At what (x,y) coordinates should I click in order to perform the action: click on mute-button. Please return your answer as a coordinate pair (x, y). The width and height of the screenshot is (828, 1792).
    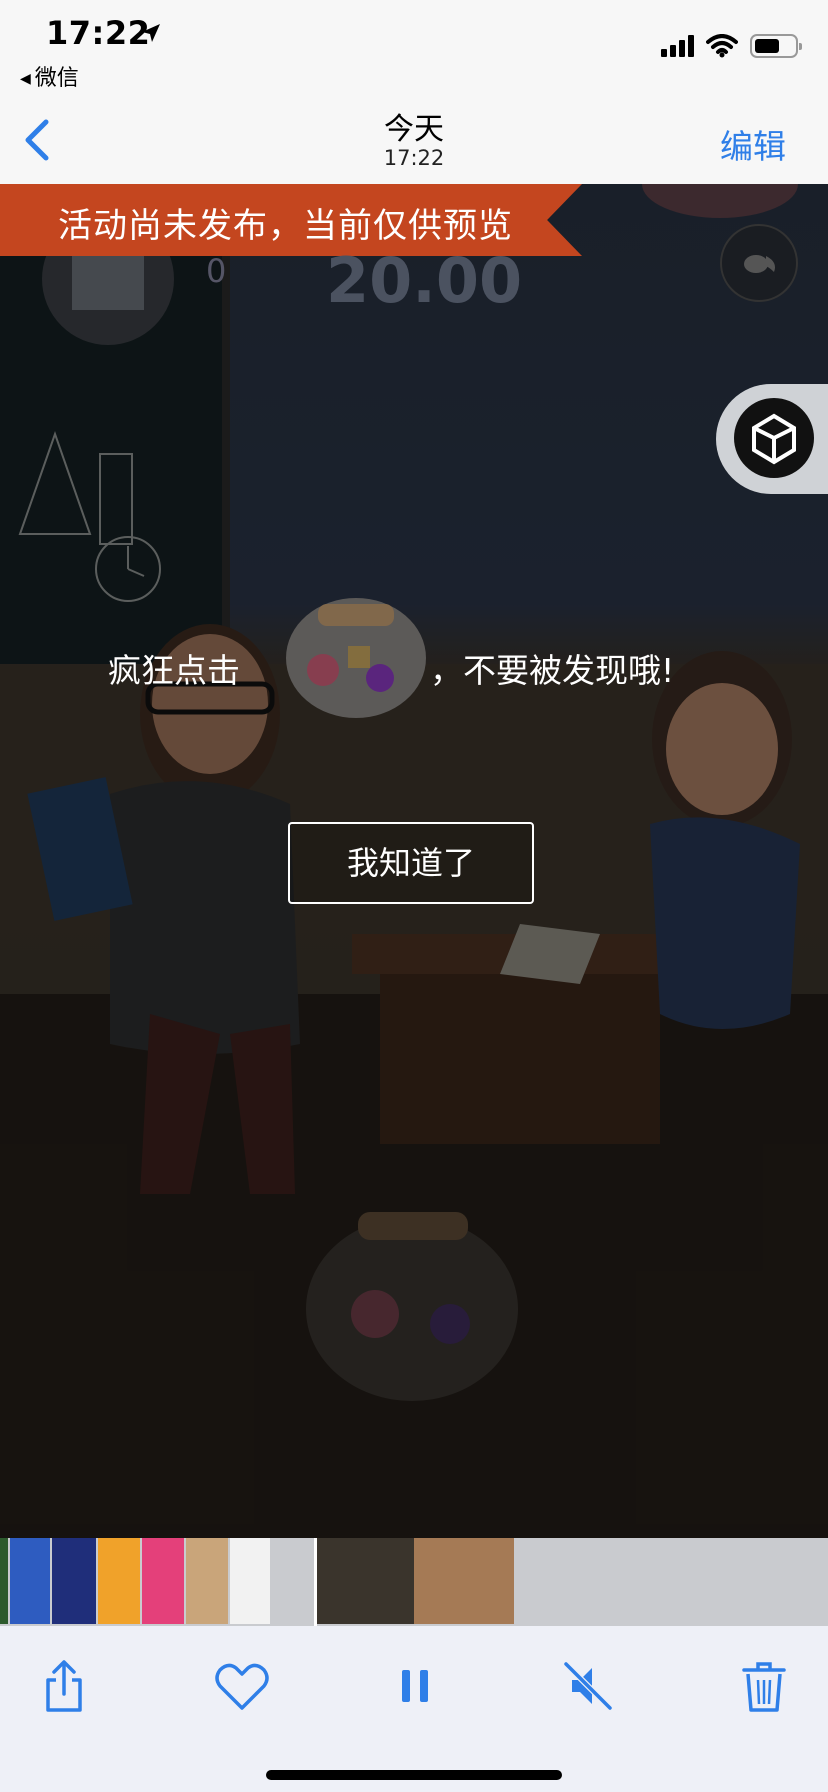
    Looking at the image, I should click on (588, 1686).